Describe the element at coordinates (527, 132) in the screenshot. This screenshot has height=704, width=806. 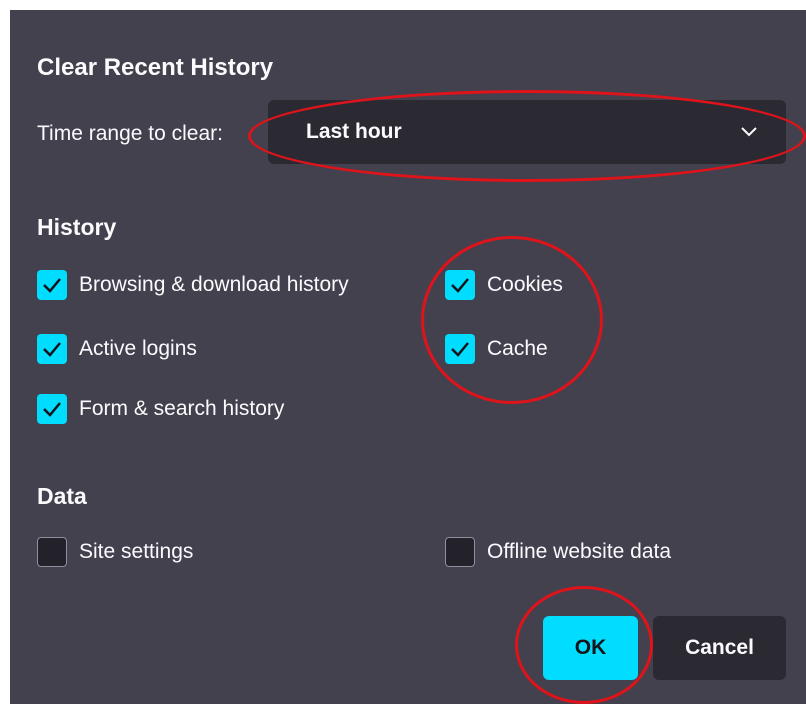
I see `time-range-select: Last hour` at that location.